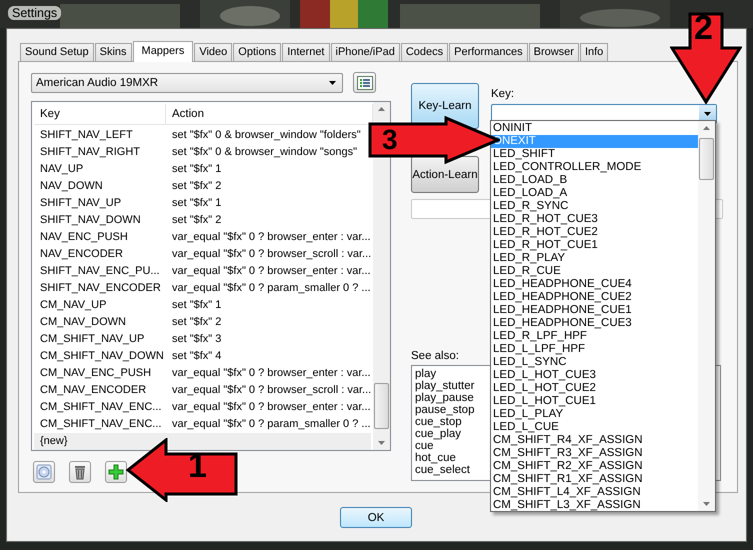 Image resolution: width=753 pixels, height=550 pixels. What do you see at coordinates (424, 52) in the screenshot?
I see `tab: Codecs` at bounding box center [424, 52].